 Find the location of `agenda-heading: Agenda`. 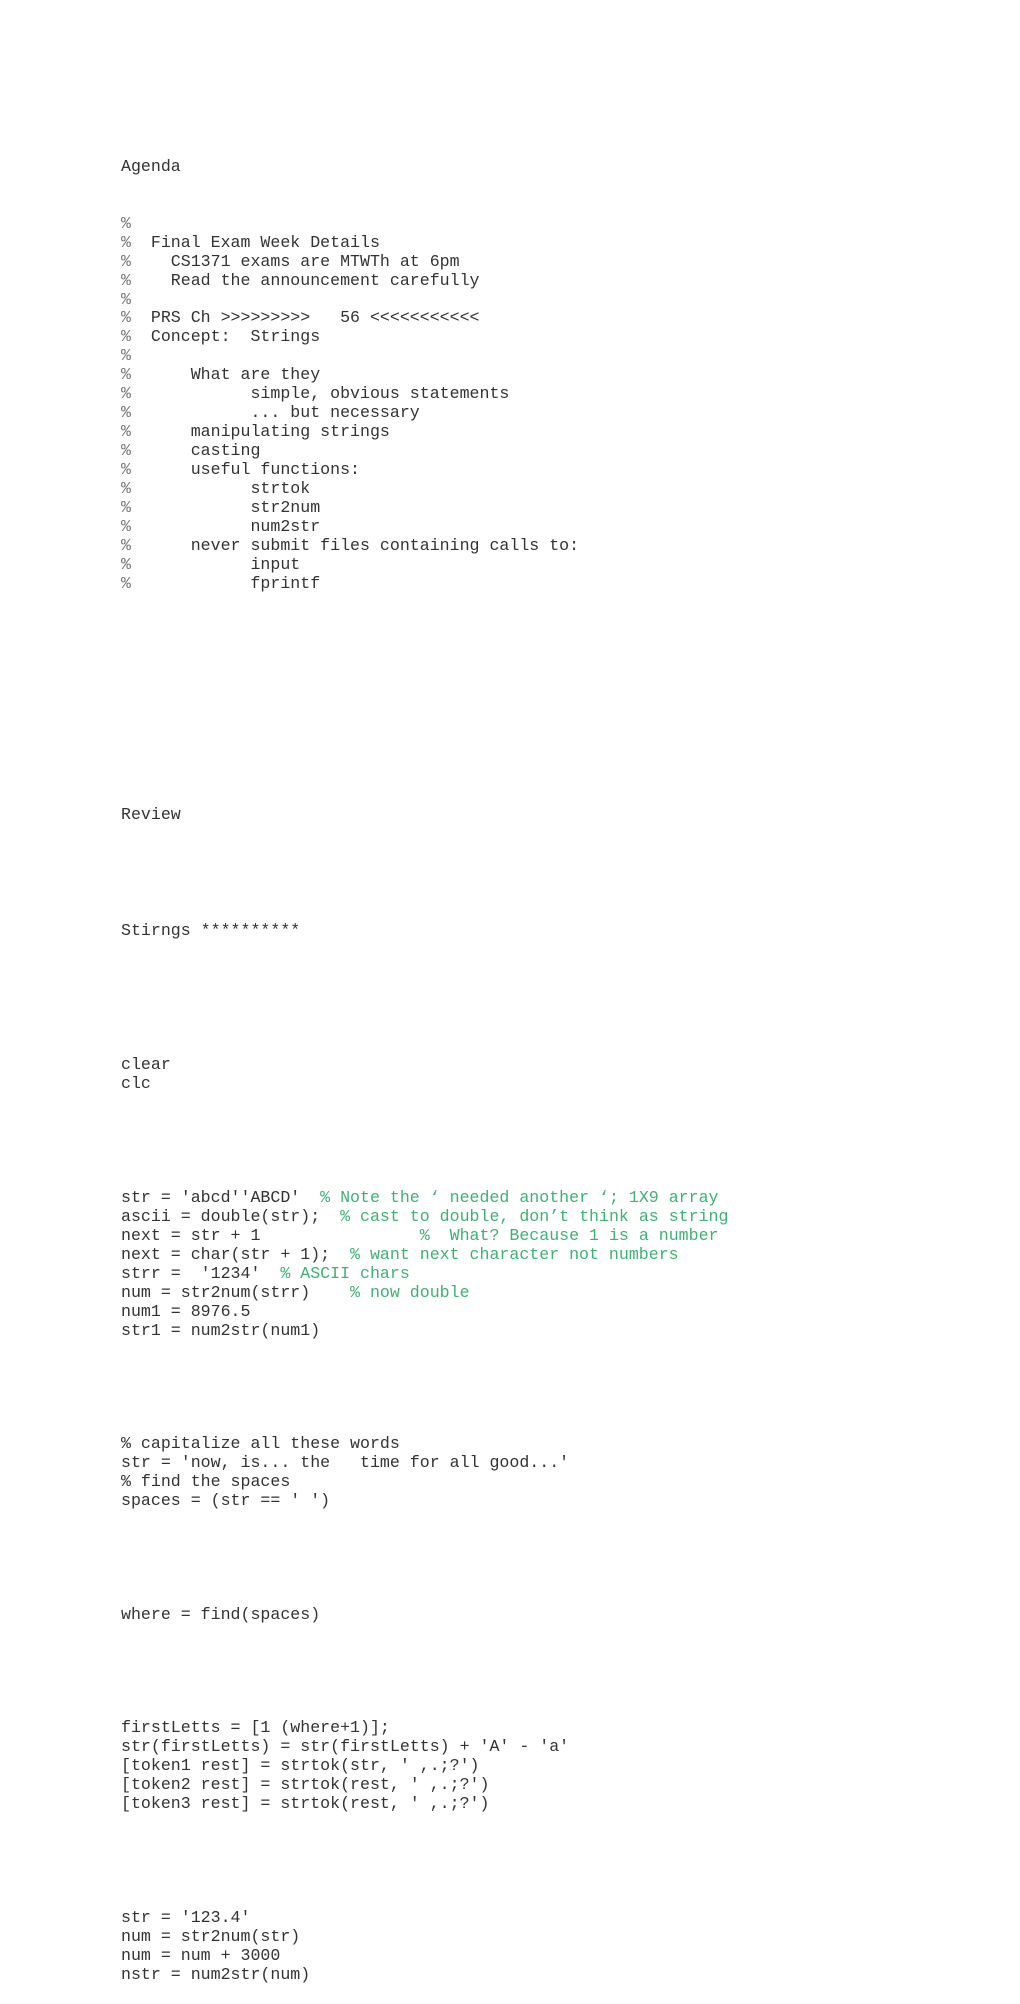

agenda-heading: Agenda is located at coordinates (151, 166).